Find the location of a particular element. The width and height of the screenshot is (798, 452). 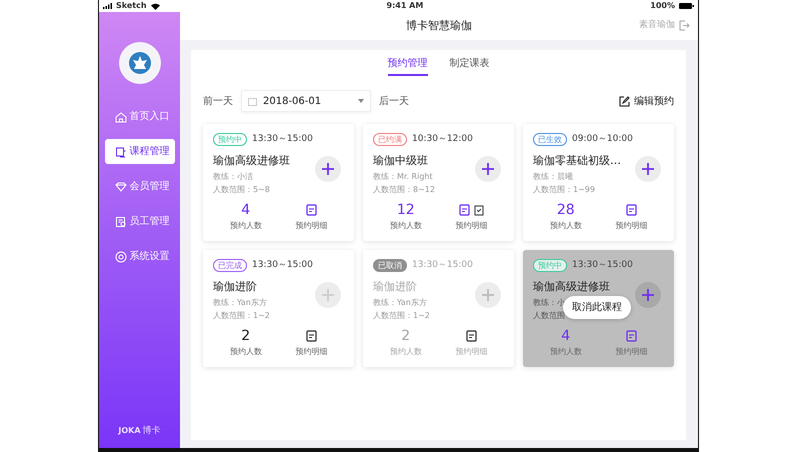

course-title: 瑜伽中级班 is located at coordinates (401, 160).